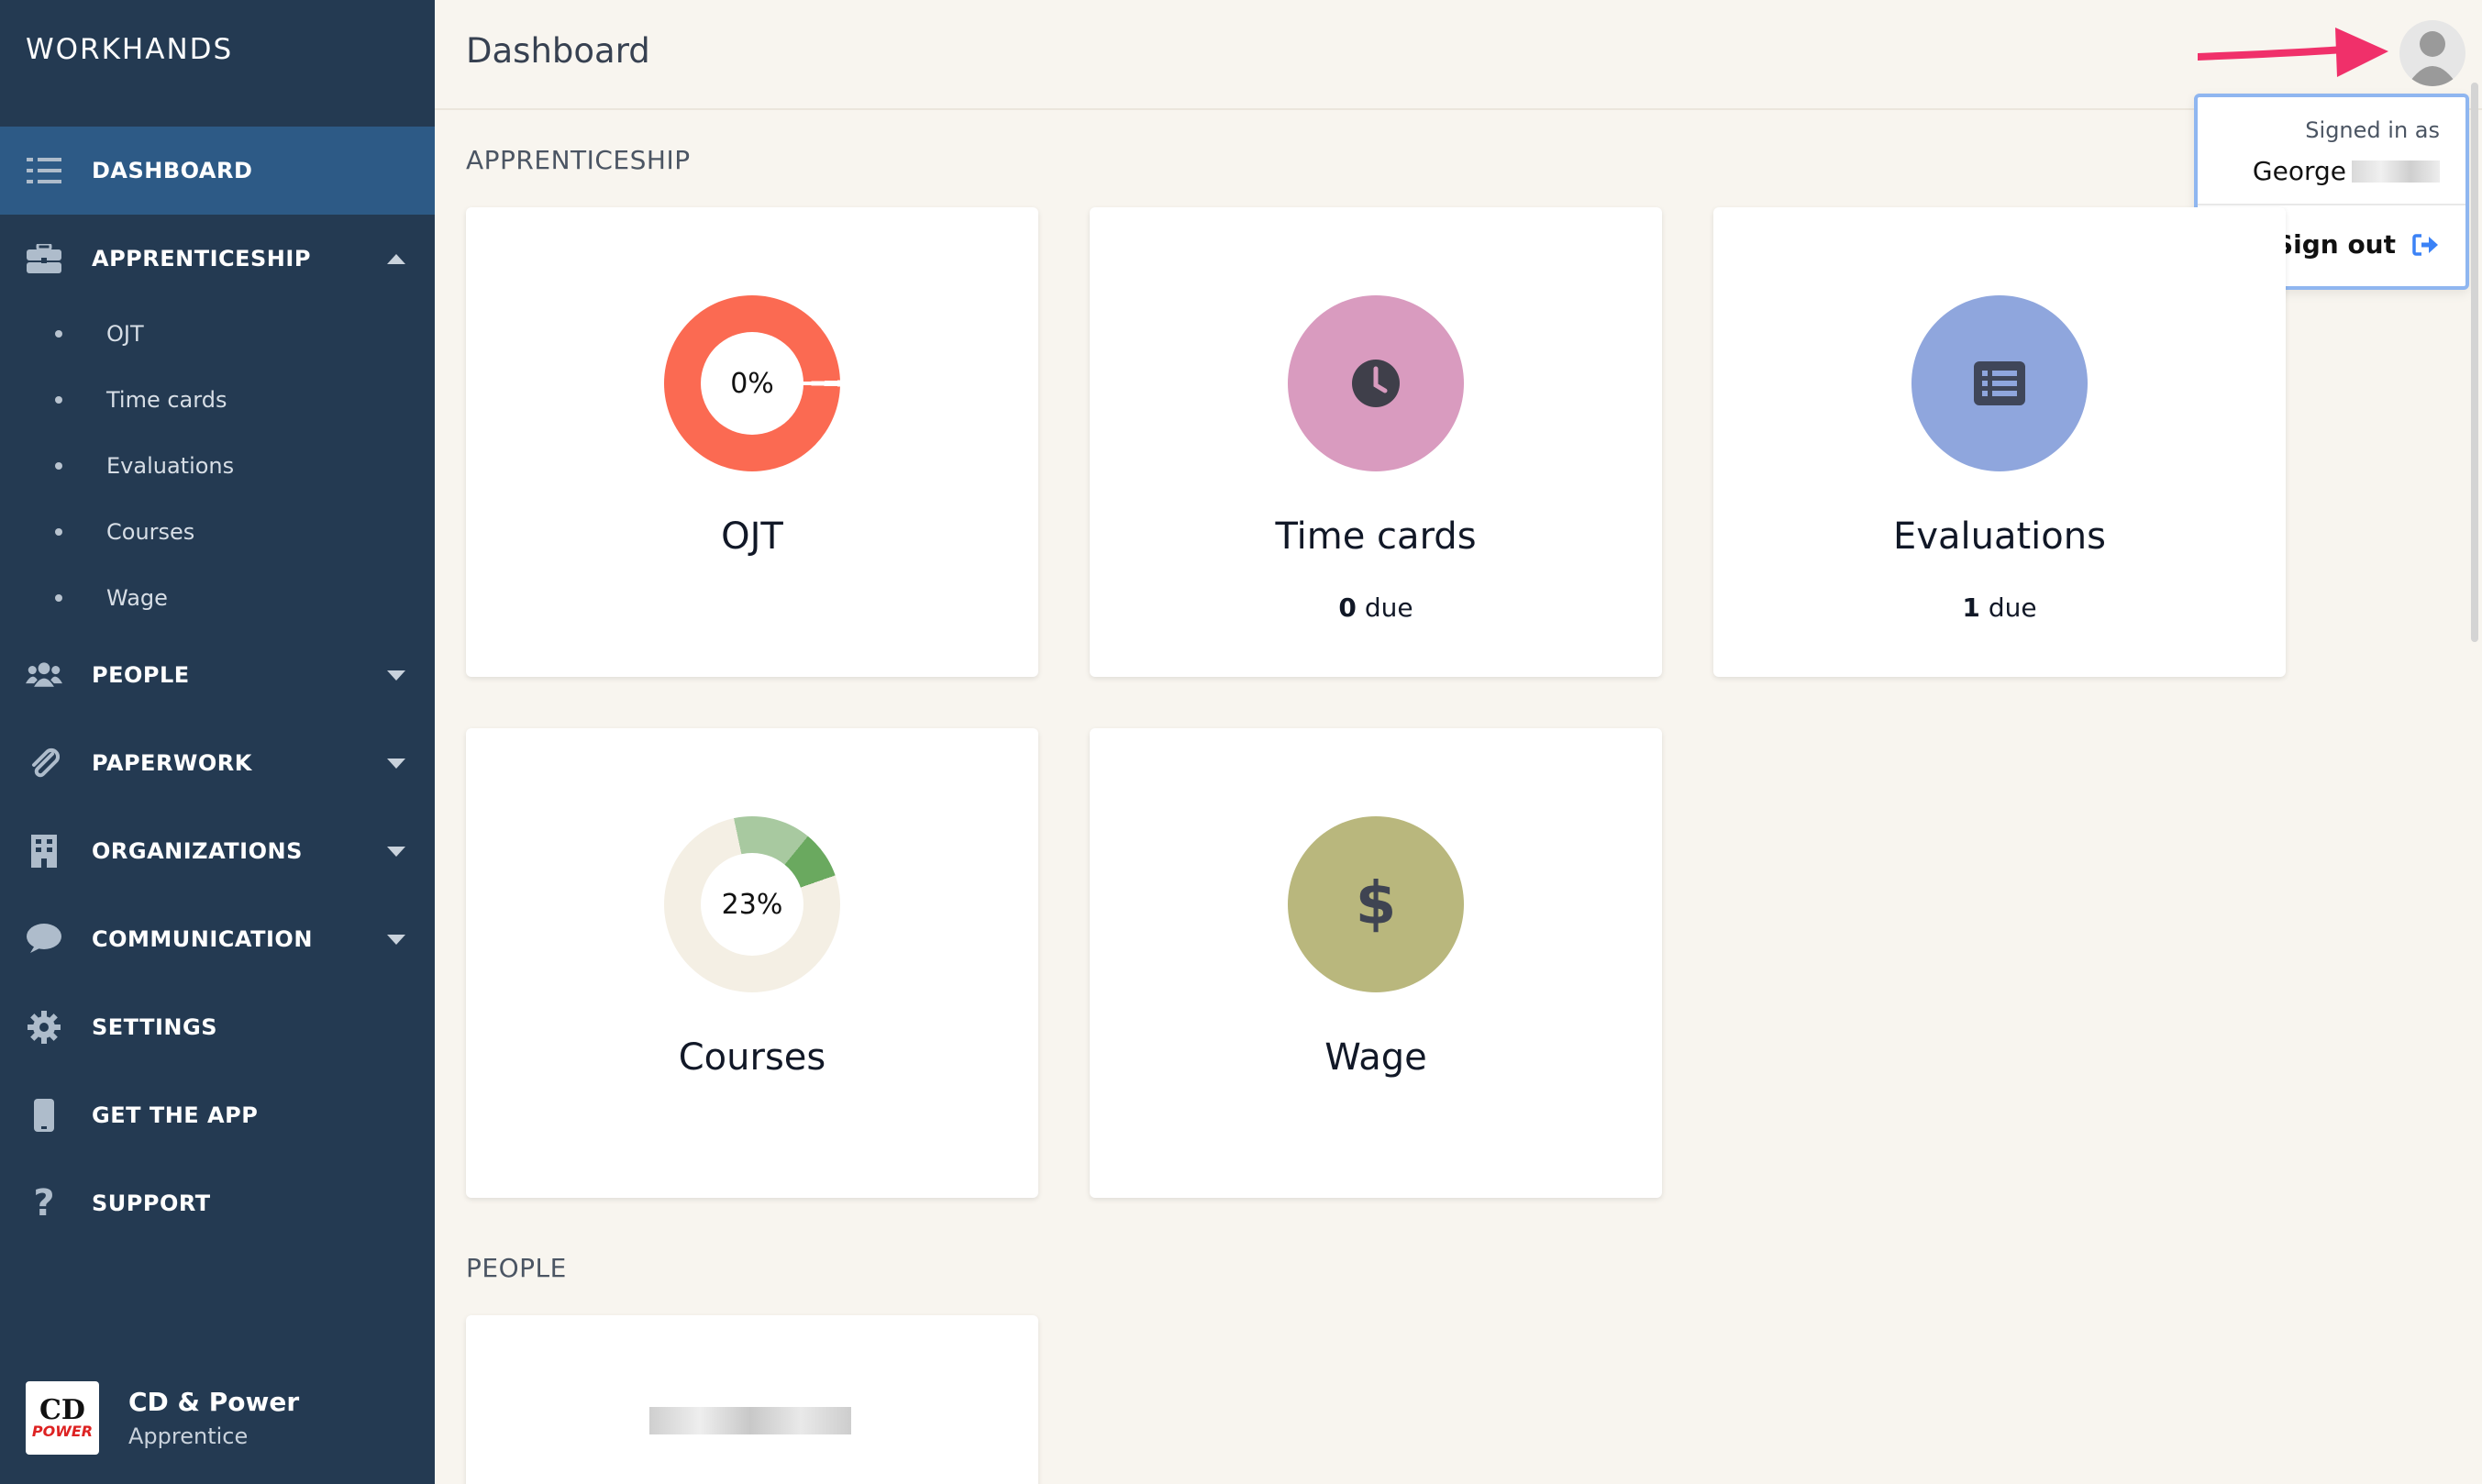 Image resolution: width=2482 pixels, height=1484 pixels. Describe the element at coordinates (166, 400) in the screenshot. I see `sidebar-subitem-label: Time cards` at that location.